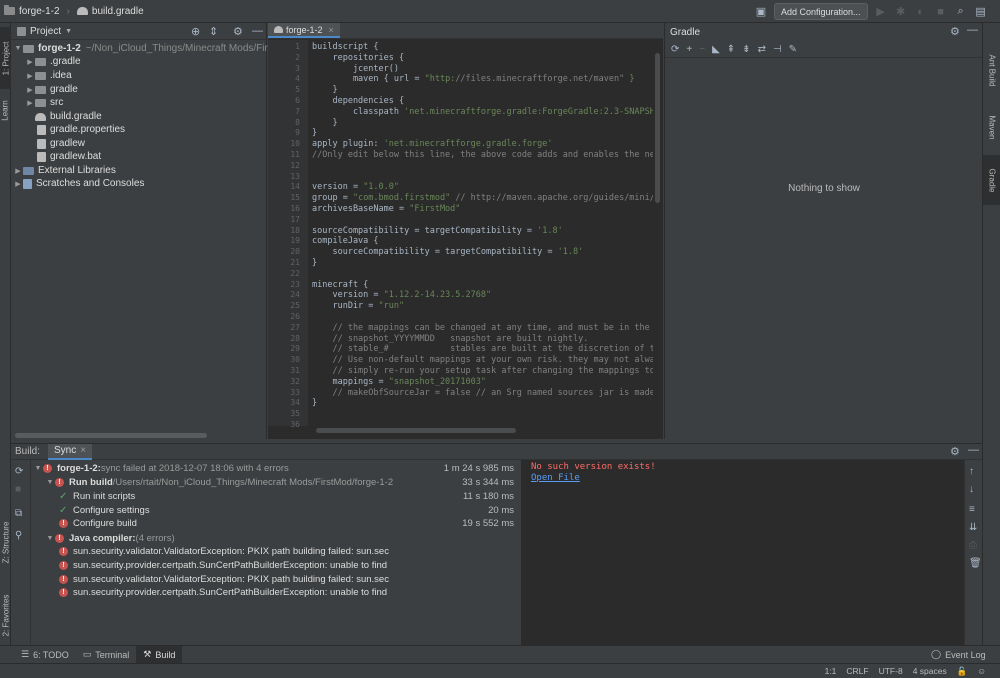 This screenshot has width=1000, height=678. What do you see at coordinates (275, 497) in the screenshot?
I see `build-row: ✓ Run init scripts 11 s 180 ms` at bounding box center [275, 497].